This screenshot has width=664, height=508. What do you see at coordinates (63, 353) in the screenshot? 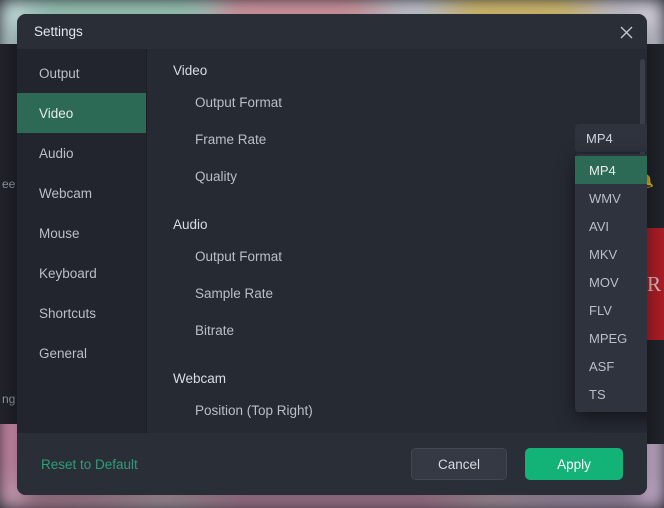
I see `sidebar-item-label: General` at bounding box center [63, 353].